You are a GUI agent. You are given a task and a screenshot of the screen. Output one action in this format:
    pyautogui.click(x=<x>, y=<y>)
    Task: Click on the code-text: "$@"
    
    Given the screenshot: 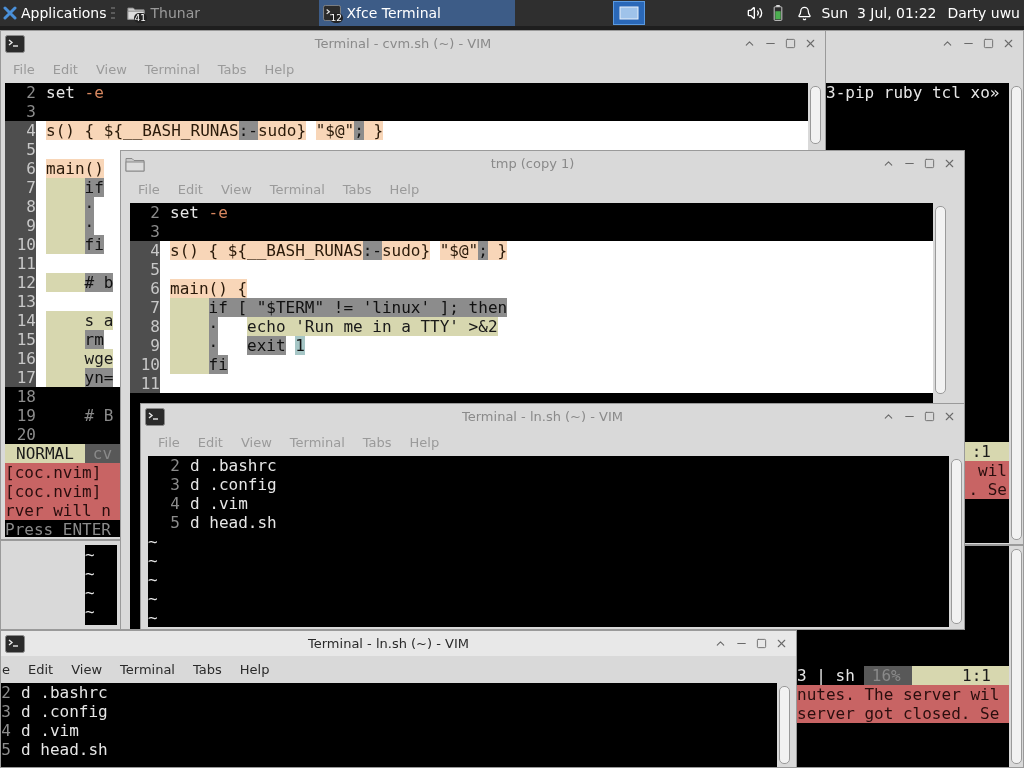 What is the action you would take?
    pyautogui.click(x=459, y=250)
    